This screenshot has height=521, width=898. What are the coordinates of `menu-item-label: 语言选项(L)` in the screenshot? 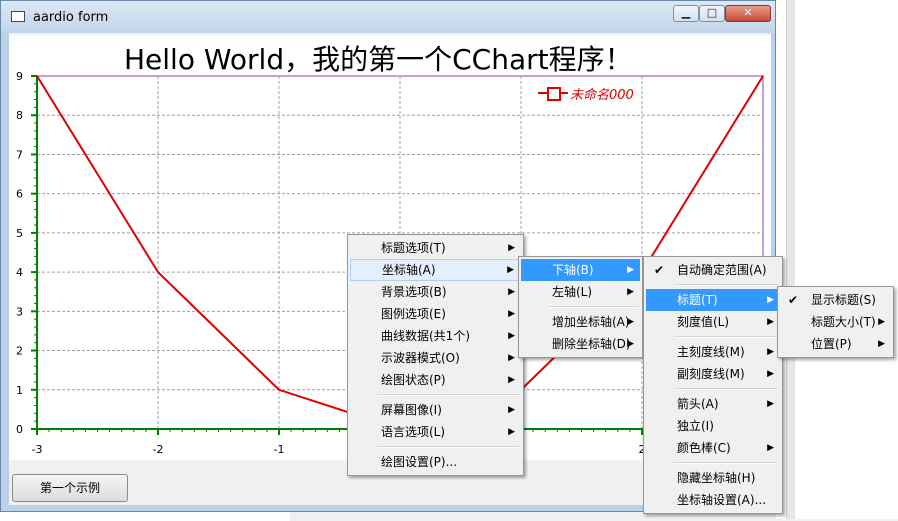 It's located at (413, 432).